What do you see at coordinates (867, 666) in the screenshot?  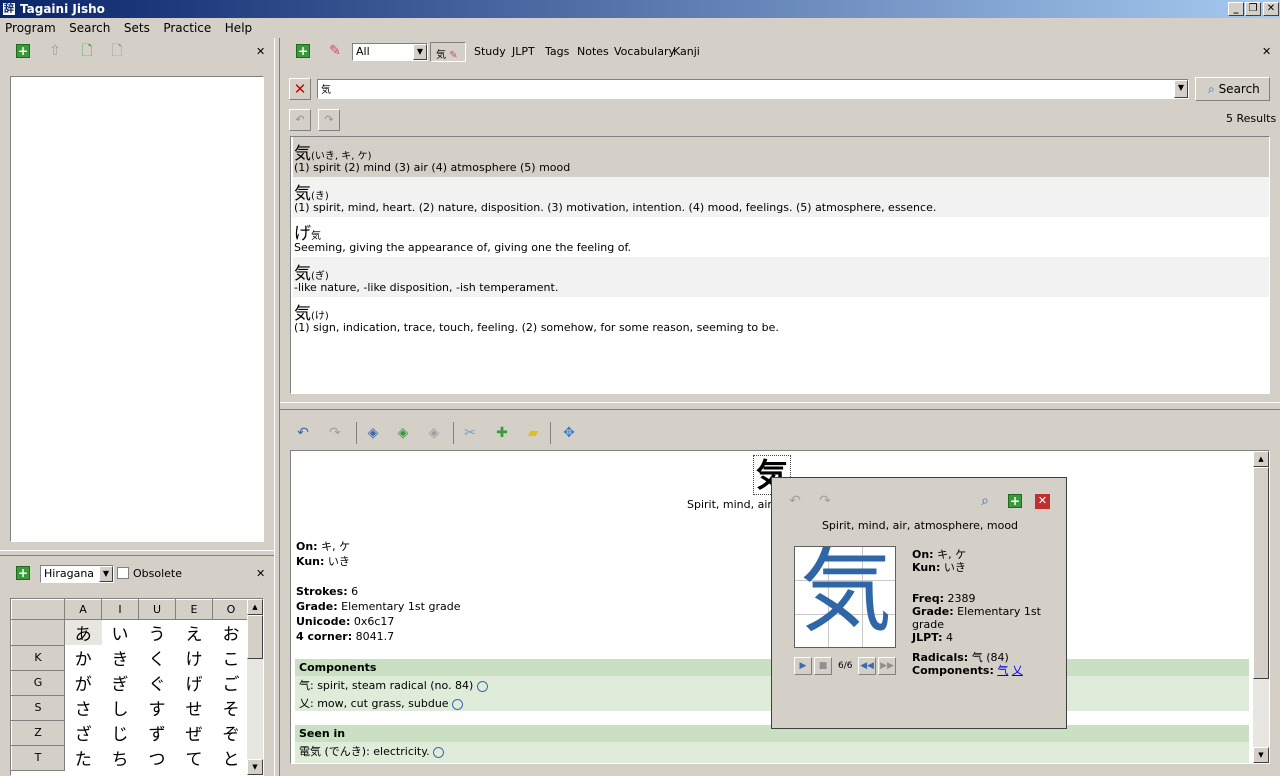 I see `previous-stroke-icon: ◀◀` at bounding box center [867, 666].